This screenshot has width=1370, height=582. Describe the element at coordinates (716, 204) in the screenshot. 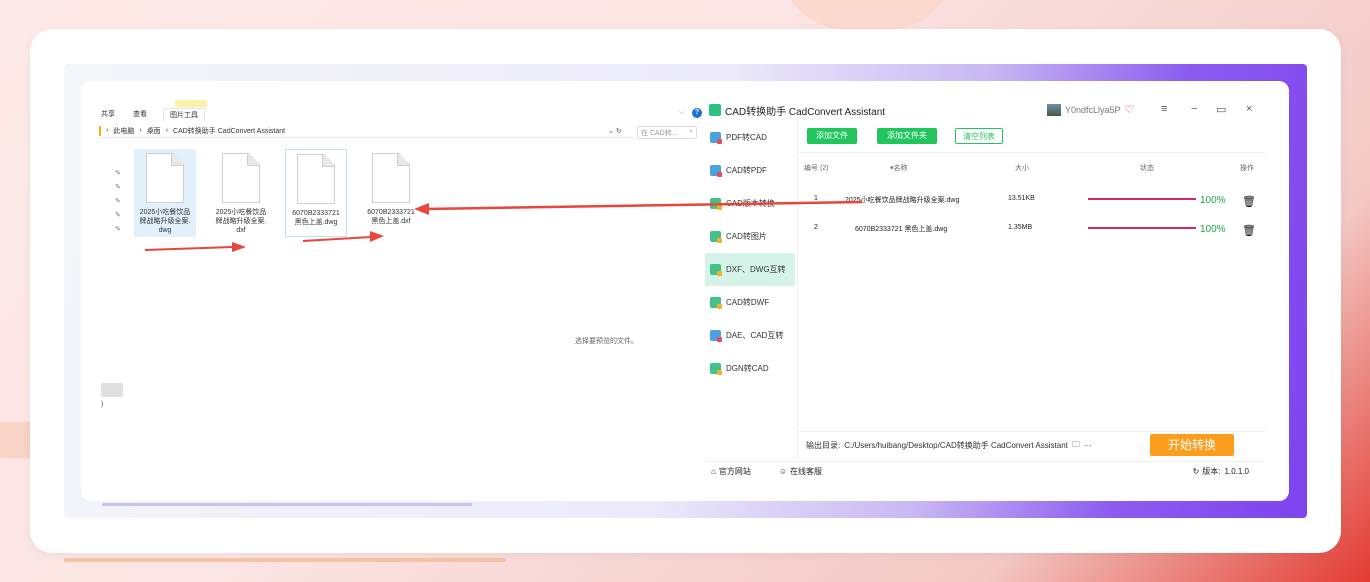

I see `cad-version-icon` at that location.